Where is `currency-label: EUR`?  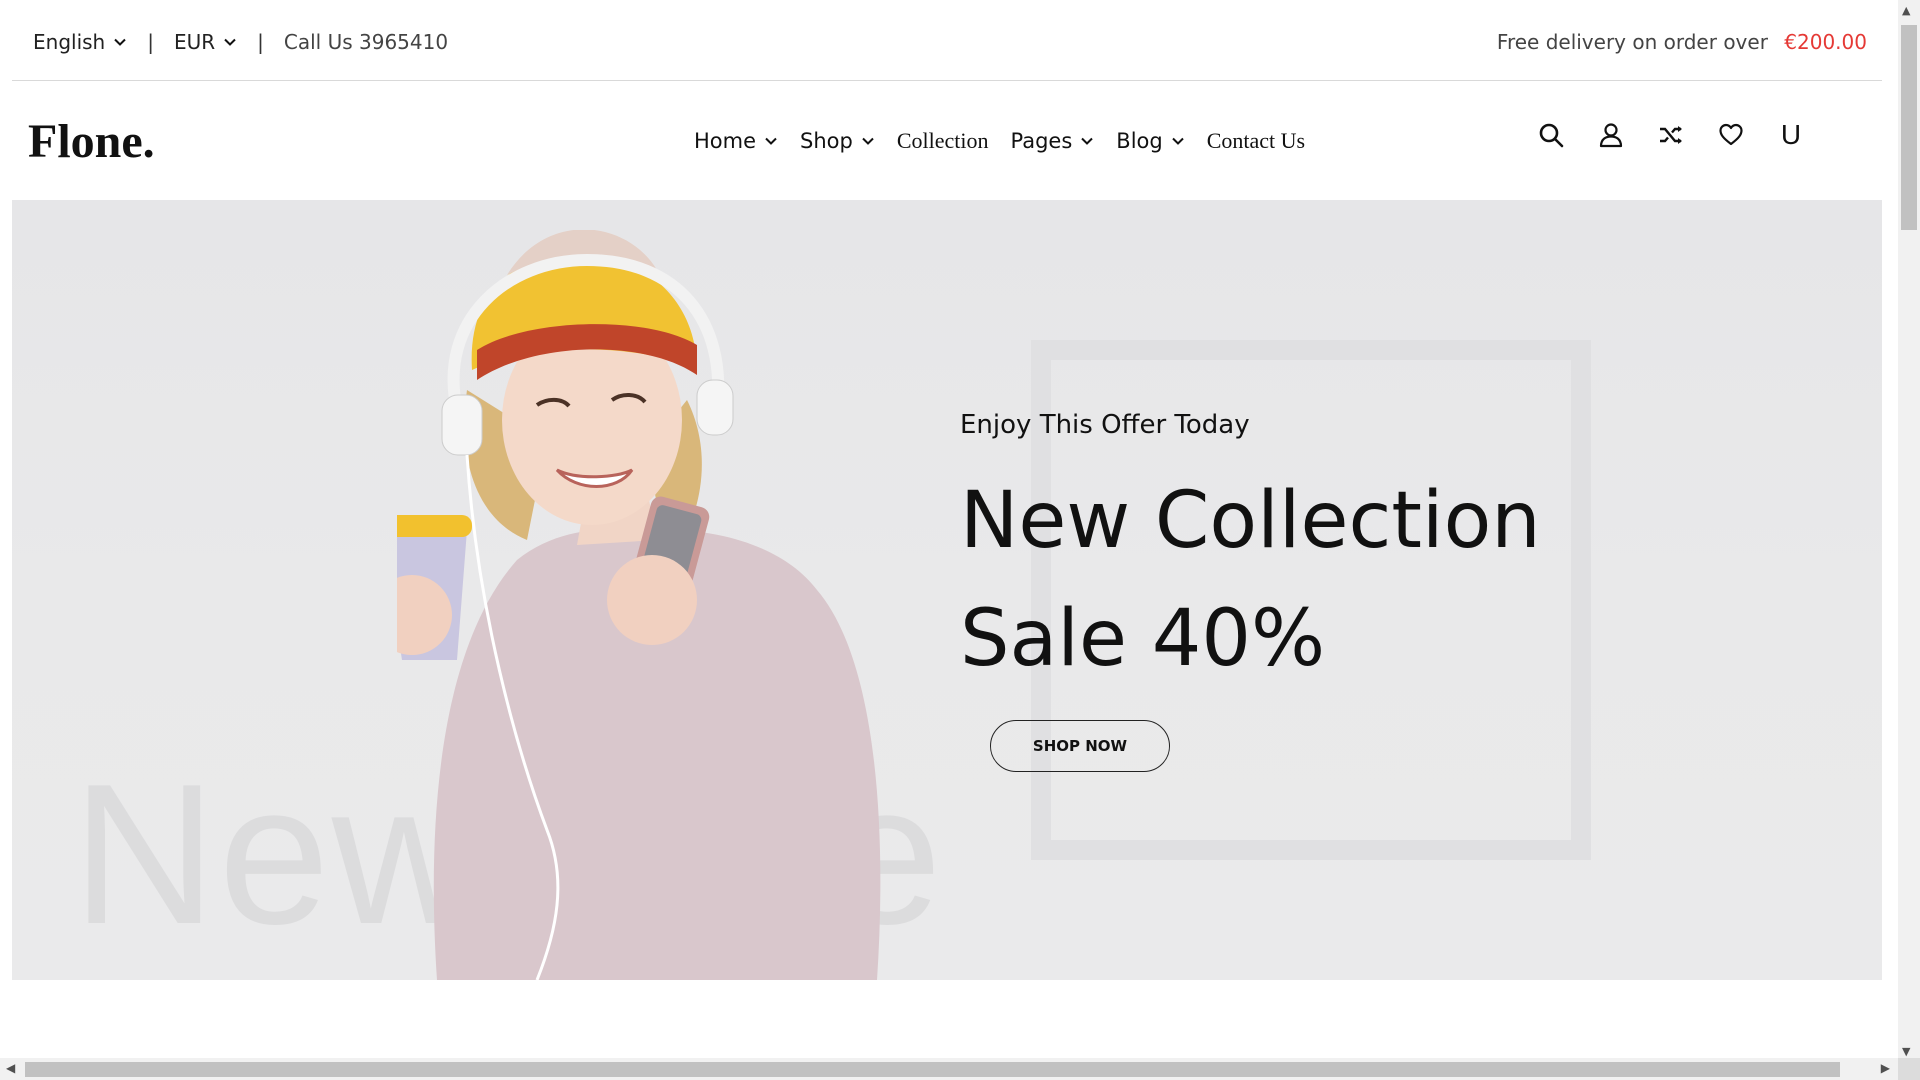
currency-label: EUR is located at coordinates (194, 42).